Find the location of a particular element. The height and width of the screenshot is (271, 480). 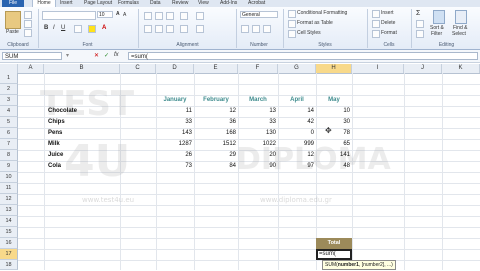

column-header: E is located at coordinates (216, 68).